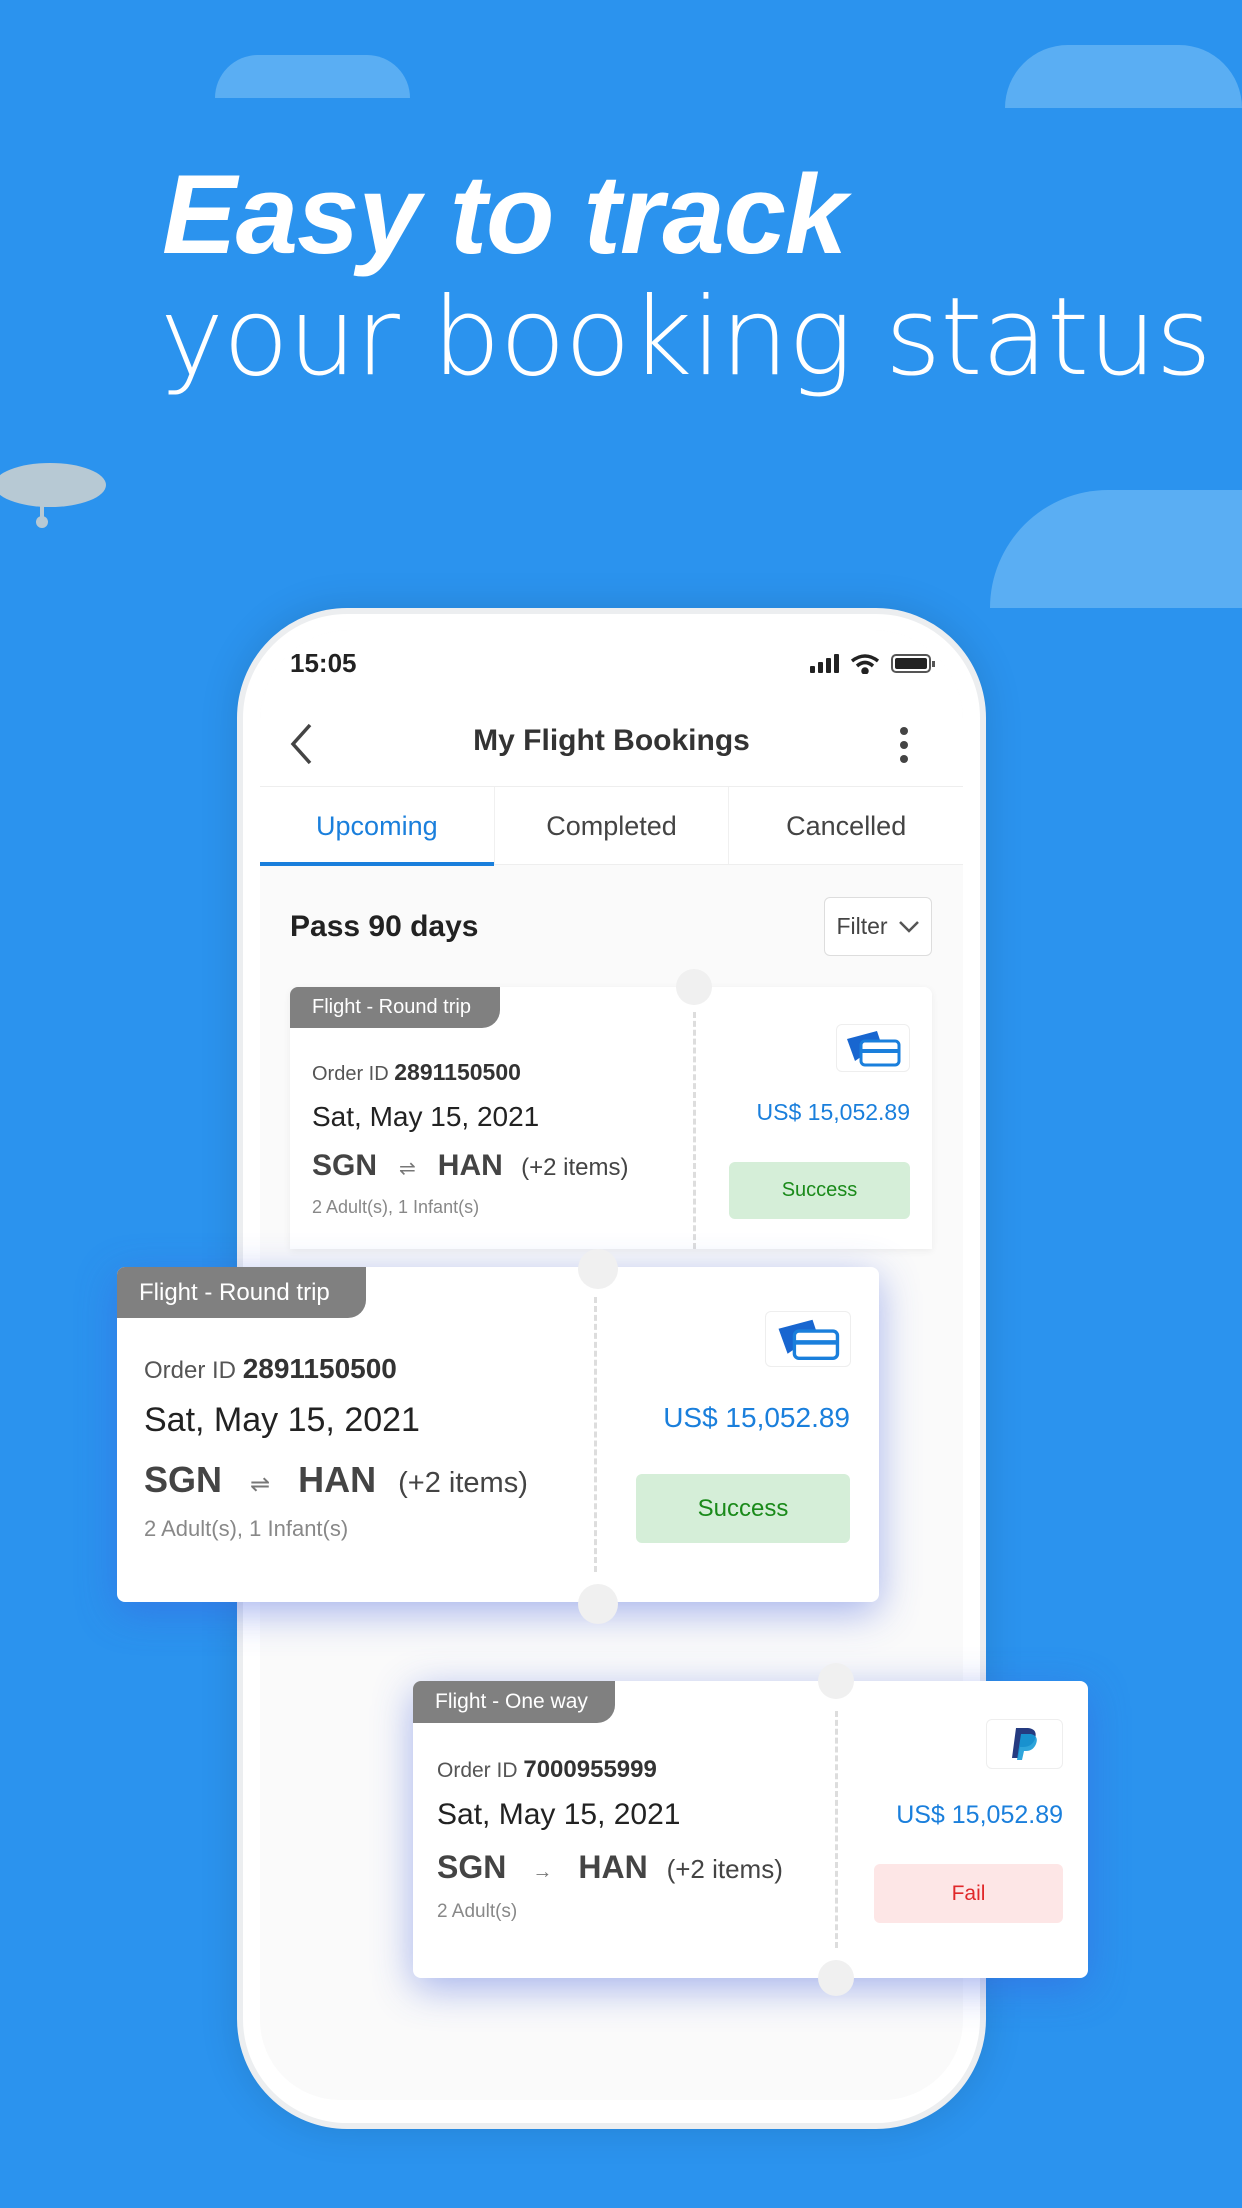 This screenshot has width=1242, height=2208. Describe the element at coordinates (686, 337) in the screenshot. I see `headline-light: your booking status` at that location.